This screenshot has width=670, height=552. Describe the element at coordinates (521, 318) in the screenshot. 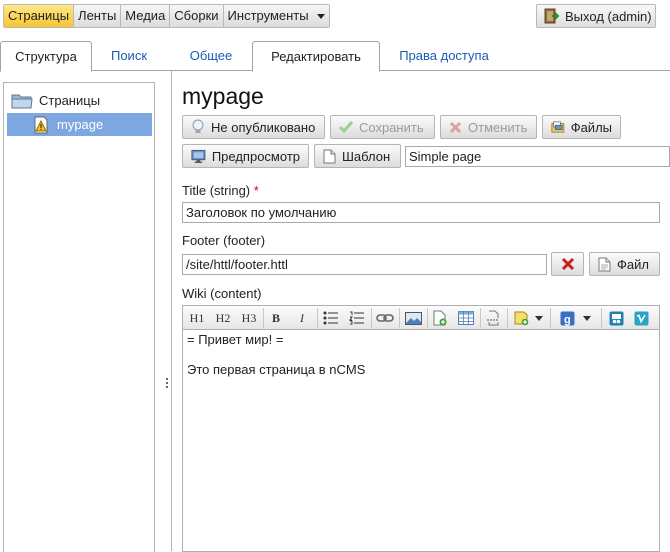

I see `note-add-icon` at that location.